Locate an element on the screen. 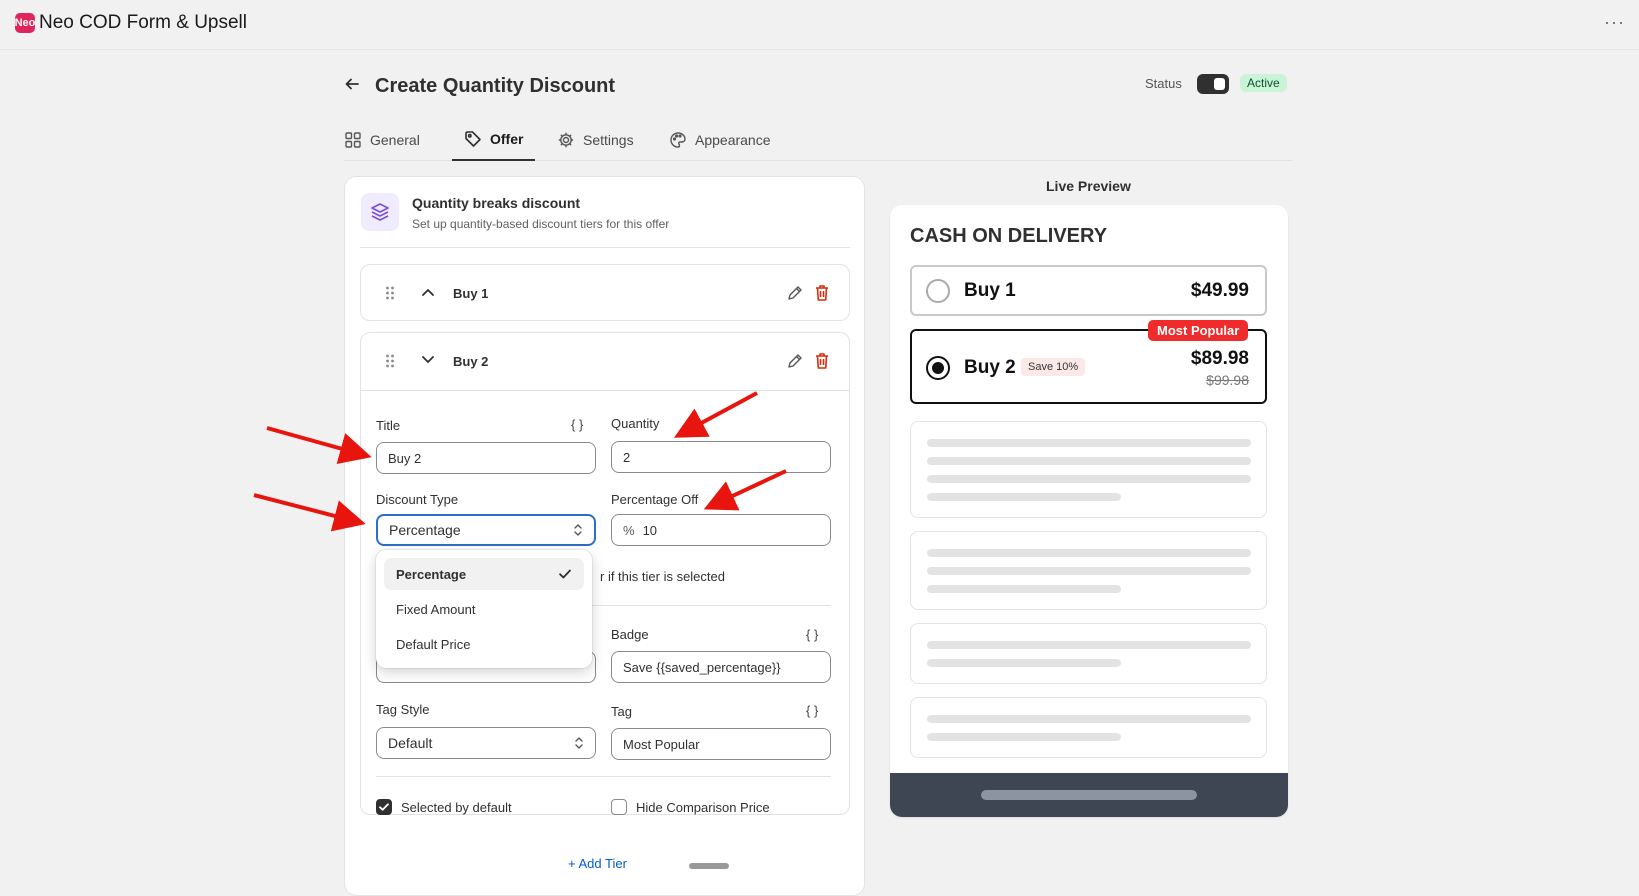  scroll-handle is located at coordinates (709, 866).